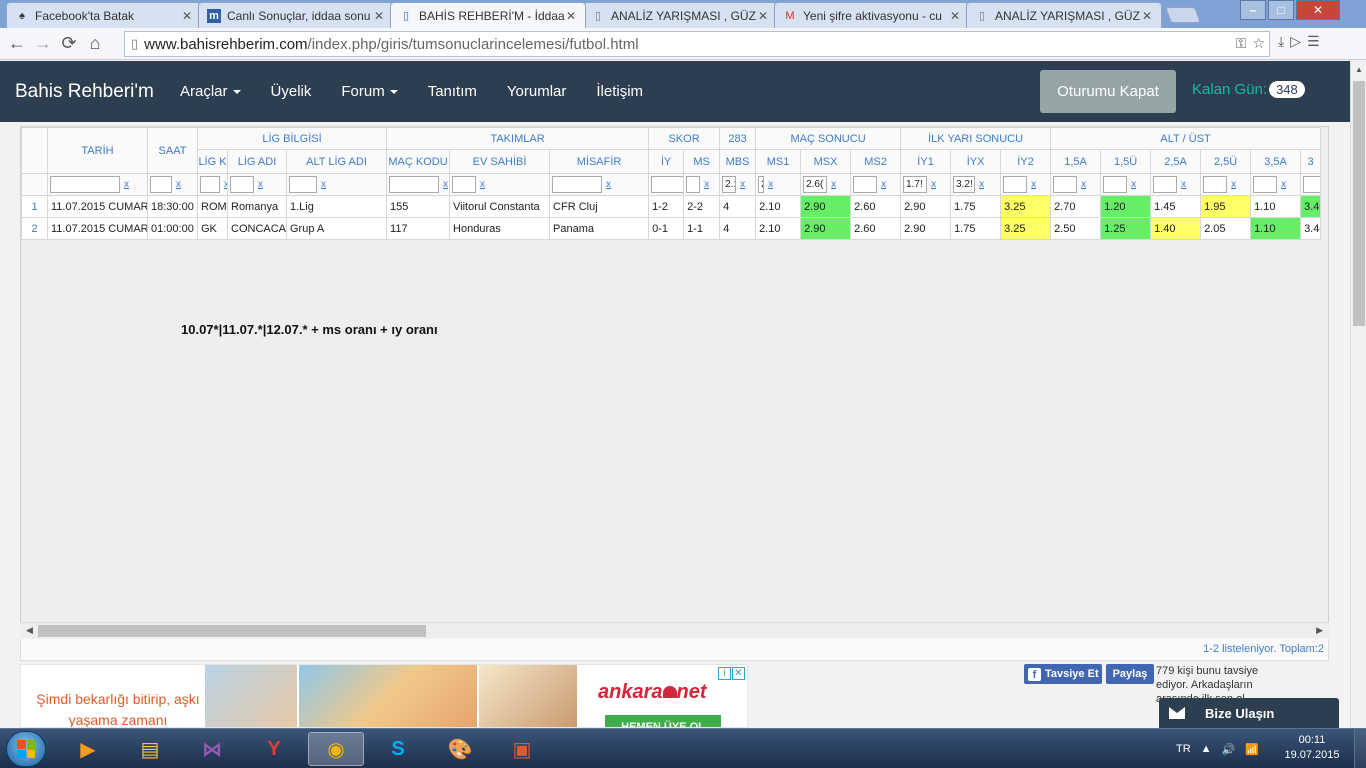  I want to click on minimize-button: –, so click(1253, 10).